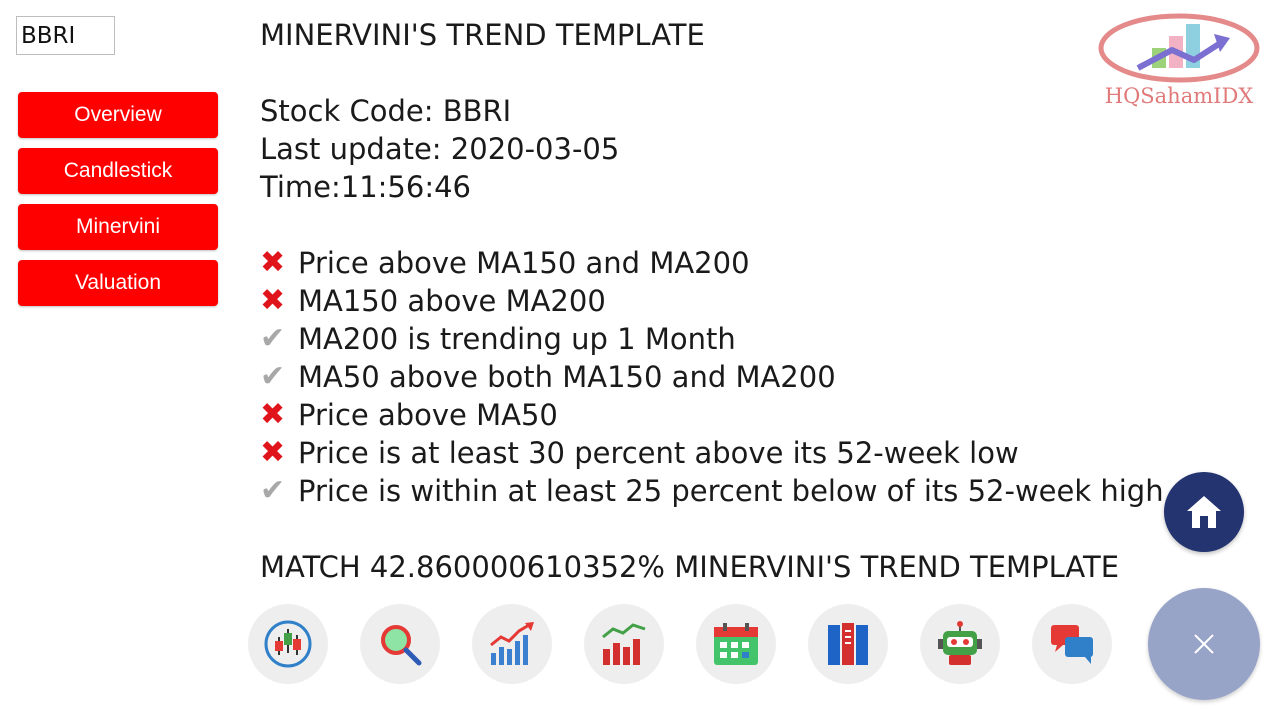 The height and width of the screenshot is (720, 1280). What do you see at coordinates (1179, 96) in the screenshot?
I see `logo-text: HQSahamIDX` at bounding box center [1179, 96].